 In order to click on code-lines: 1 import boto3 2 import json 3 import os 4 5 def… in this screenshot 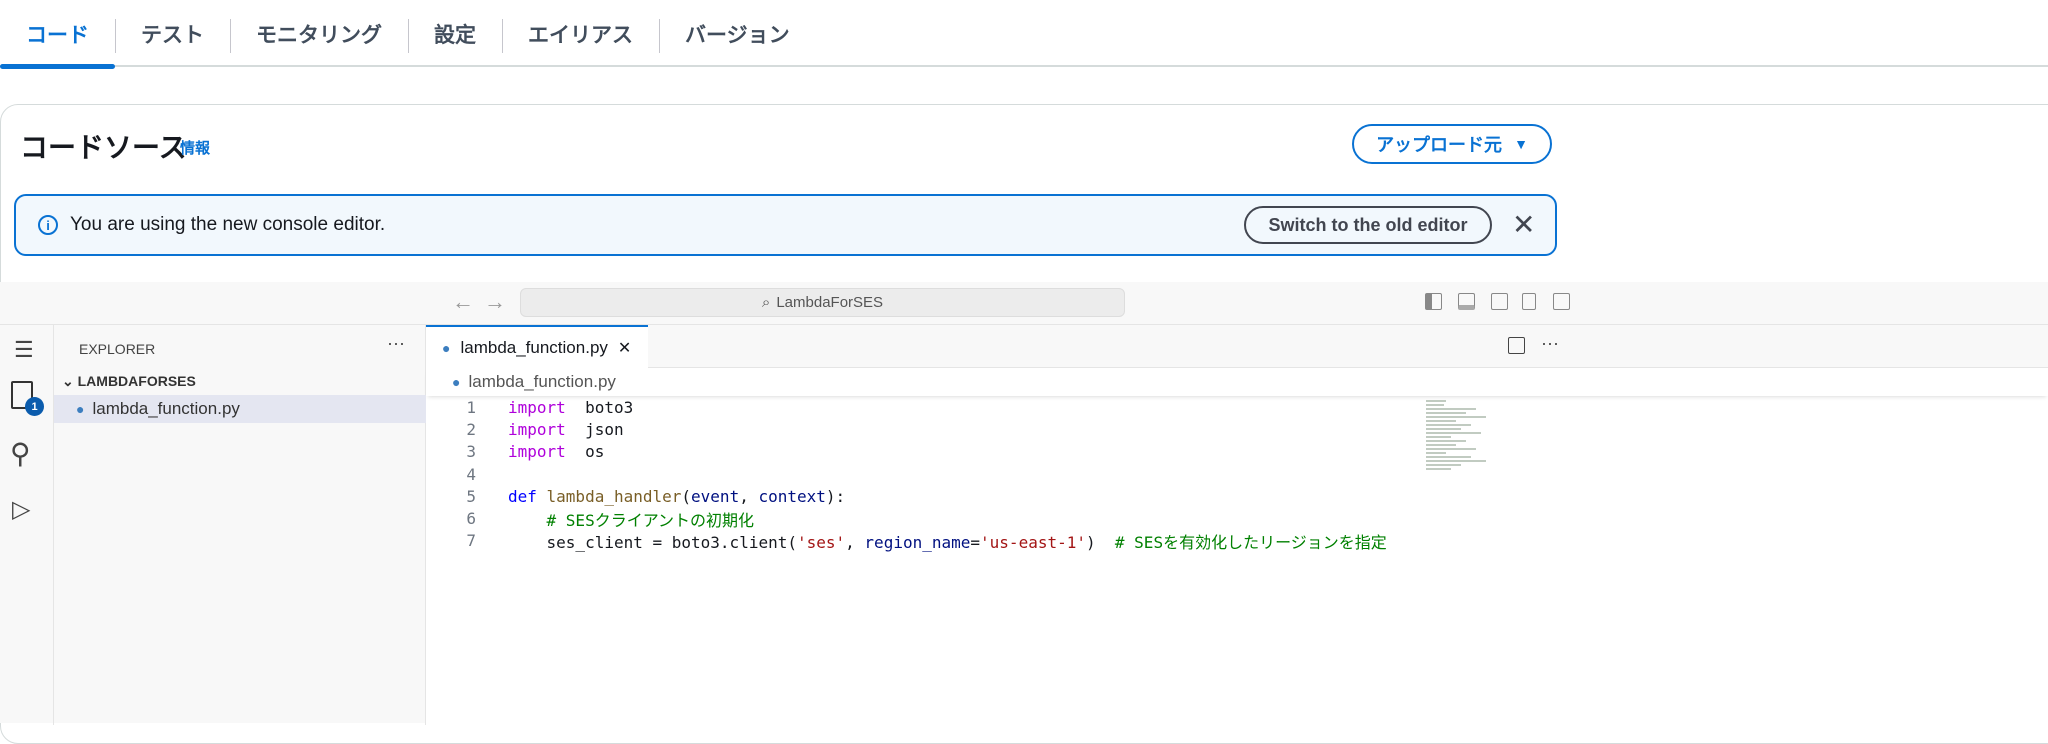, I will do `click(906, 474)`.